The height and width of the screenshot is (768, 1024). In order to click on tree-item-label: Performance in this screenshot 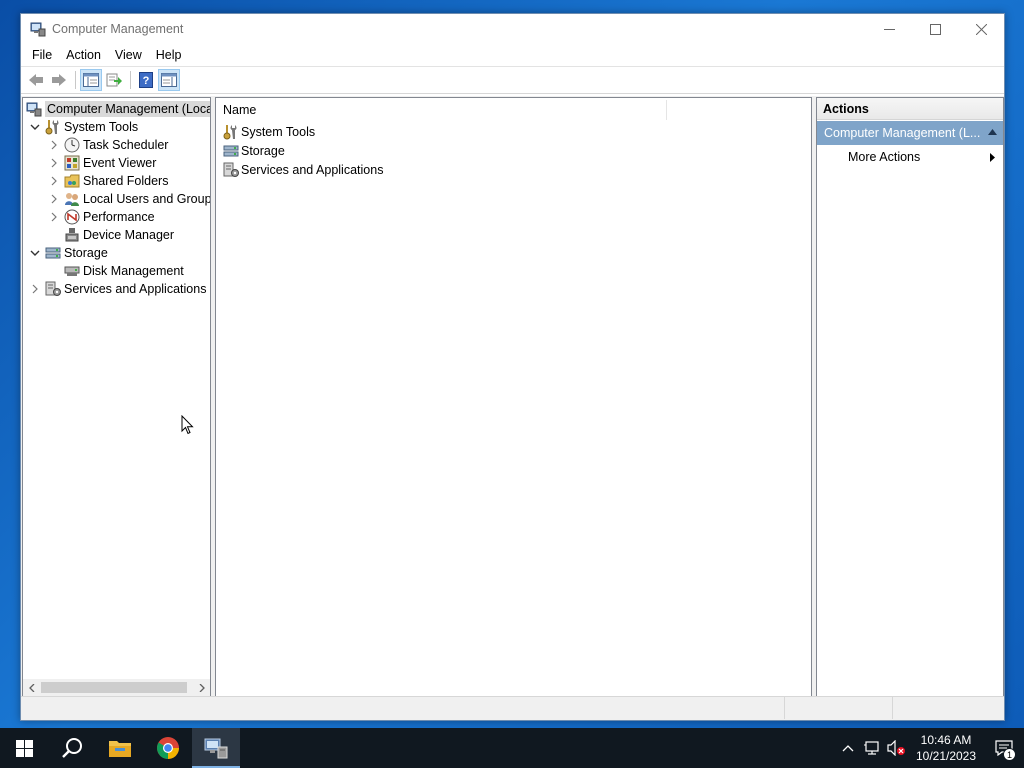, I will do `click(119, 217)`.